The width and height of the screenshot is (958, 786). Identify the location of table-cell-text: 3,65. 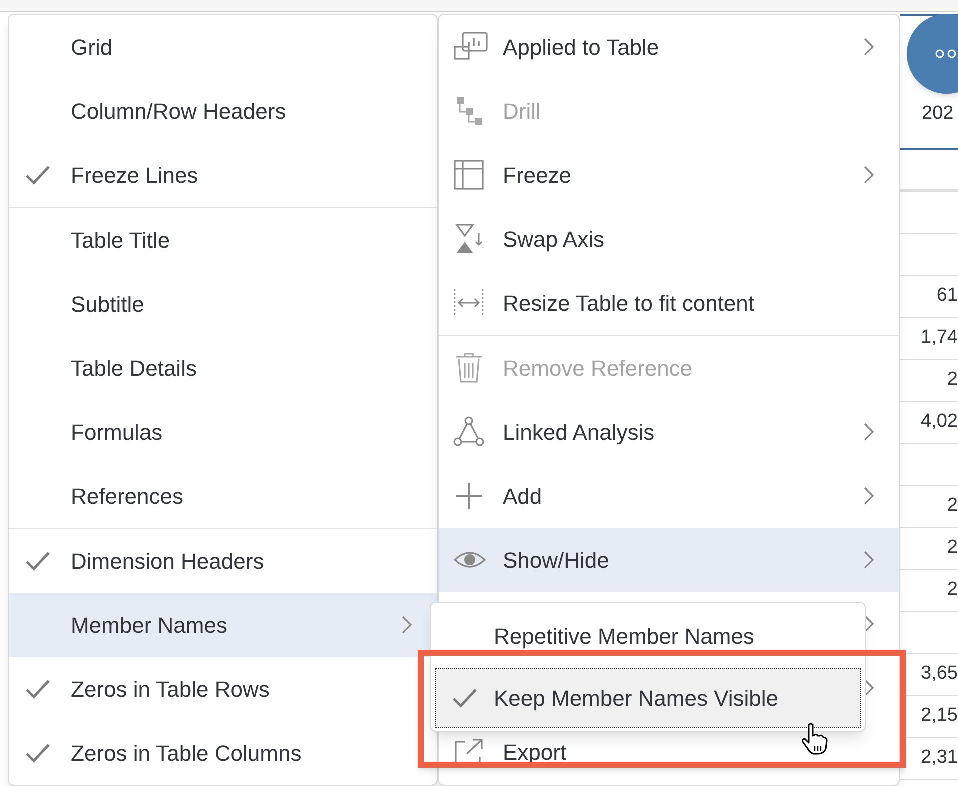
(939, 674).